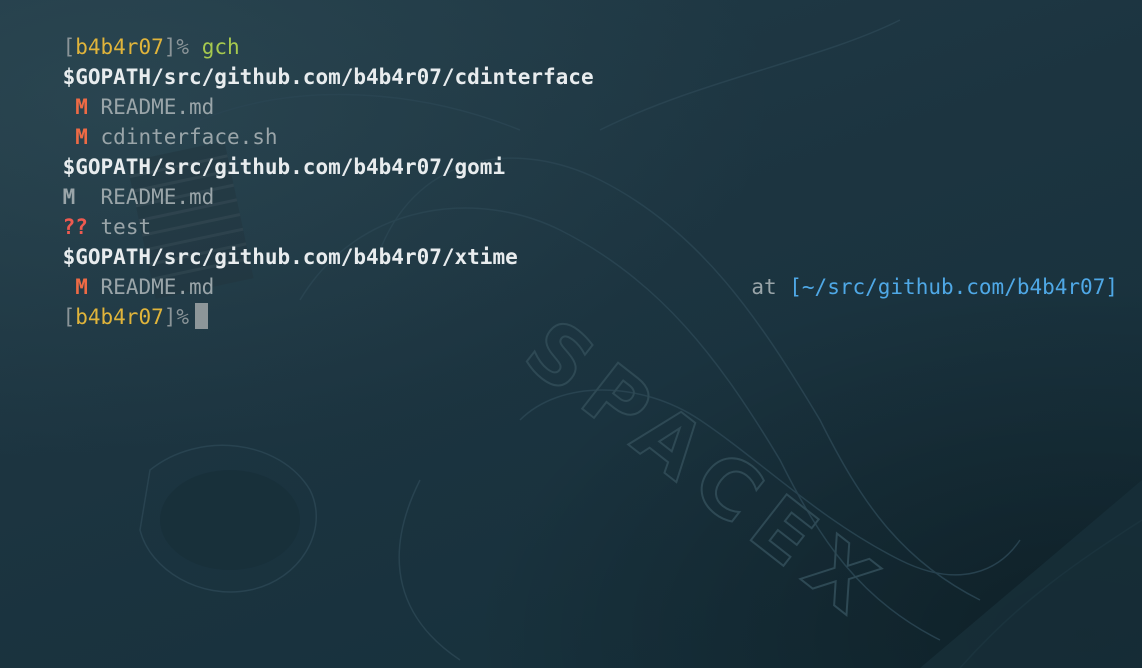 Image resolution: width=1142 pixels, height=668 pixels. Describe the element at coordinates (202, 316) in the screenshot. I see `text-cursor` at that location.